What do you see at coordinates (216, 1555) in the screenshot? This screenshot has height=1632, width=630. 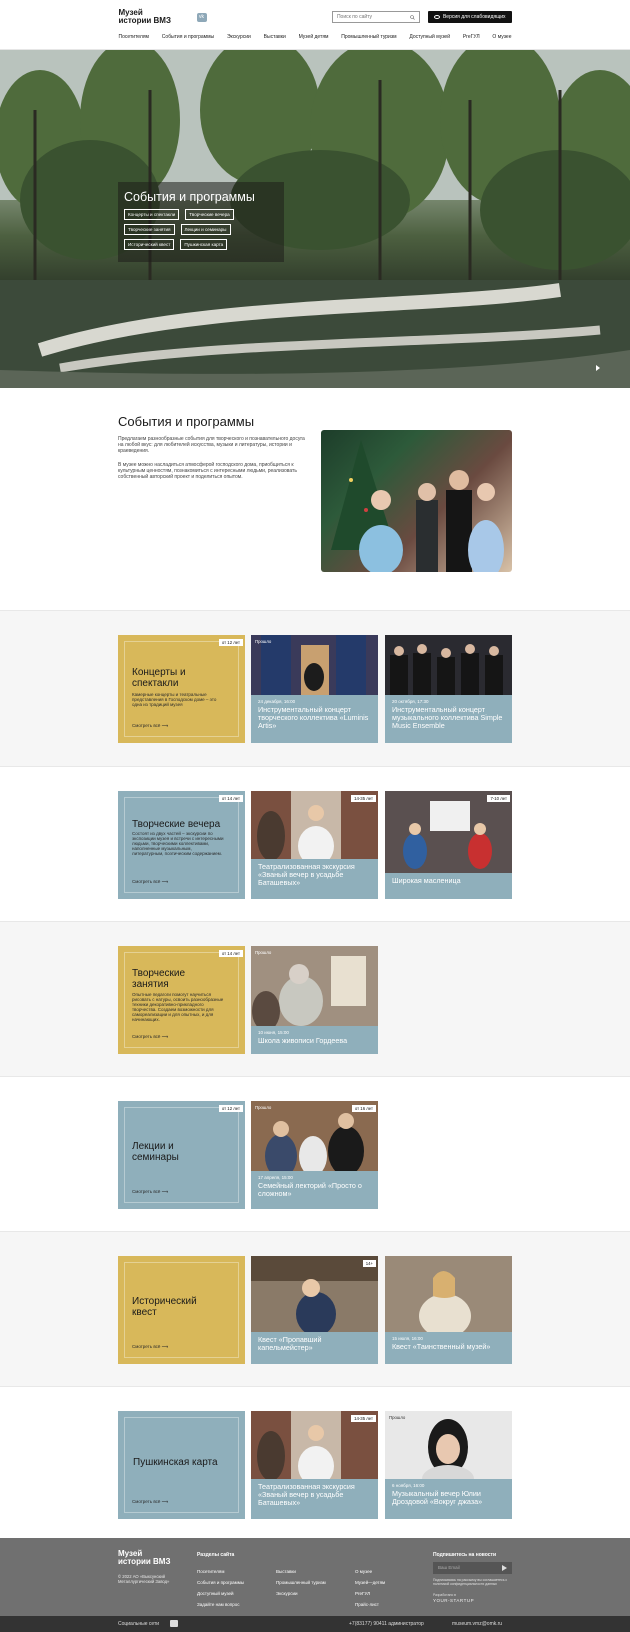 I see `footer-sections-title: Разделы сайта` at bounding box center [216, 1555].